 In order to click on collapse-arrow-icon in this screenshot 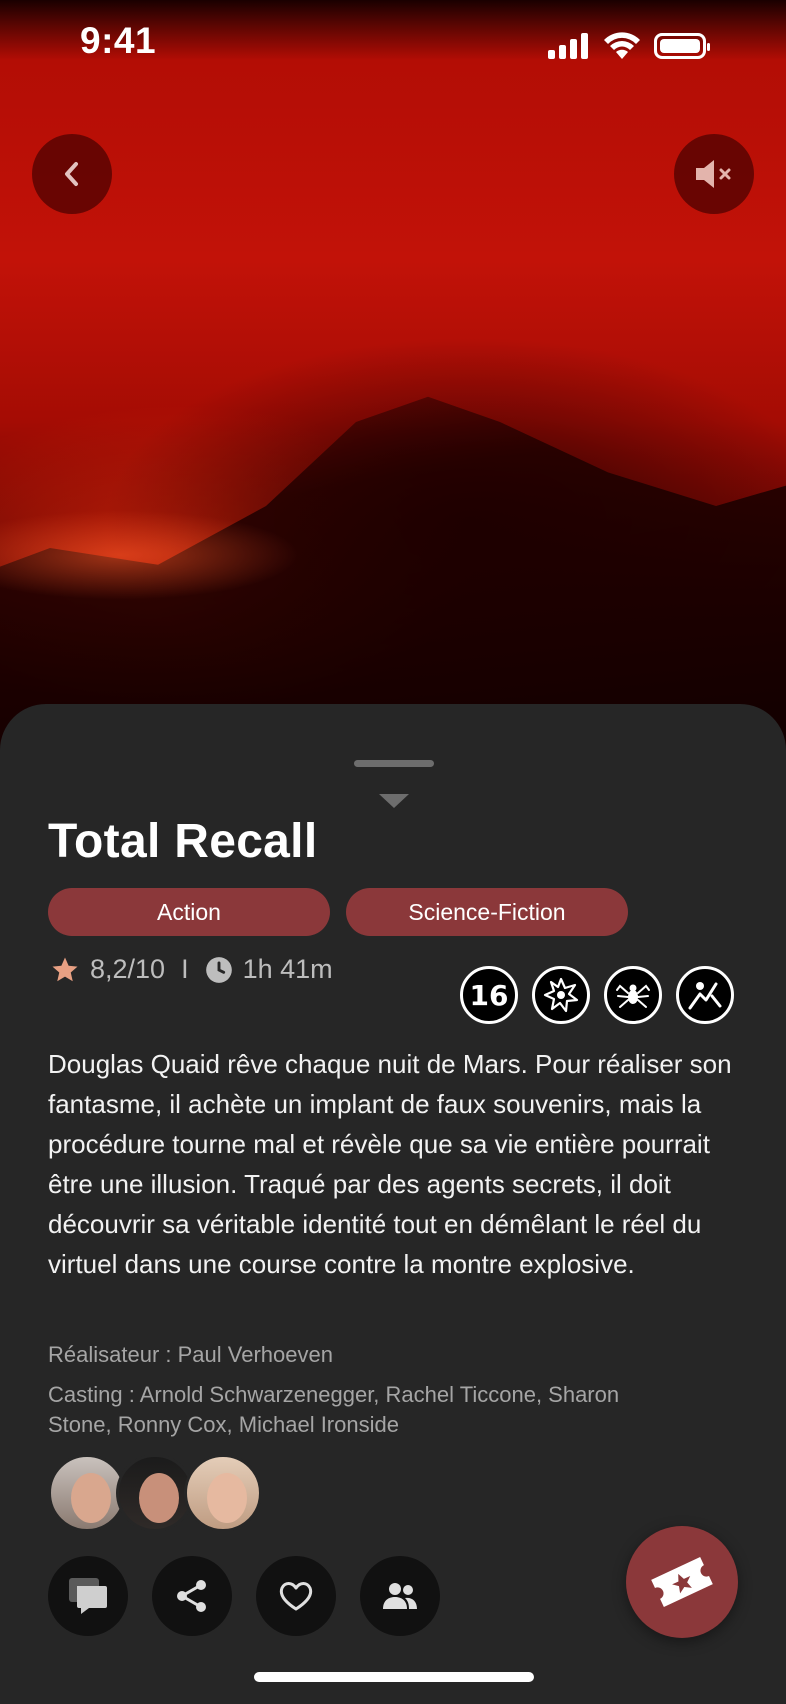, I will do `click(394, 801)`.